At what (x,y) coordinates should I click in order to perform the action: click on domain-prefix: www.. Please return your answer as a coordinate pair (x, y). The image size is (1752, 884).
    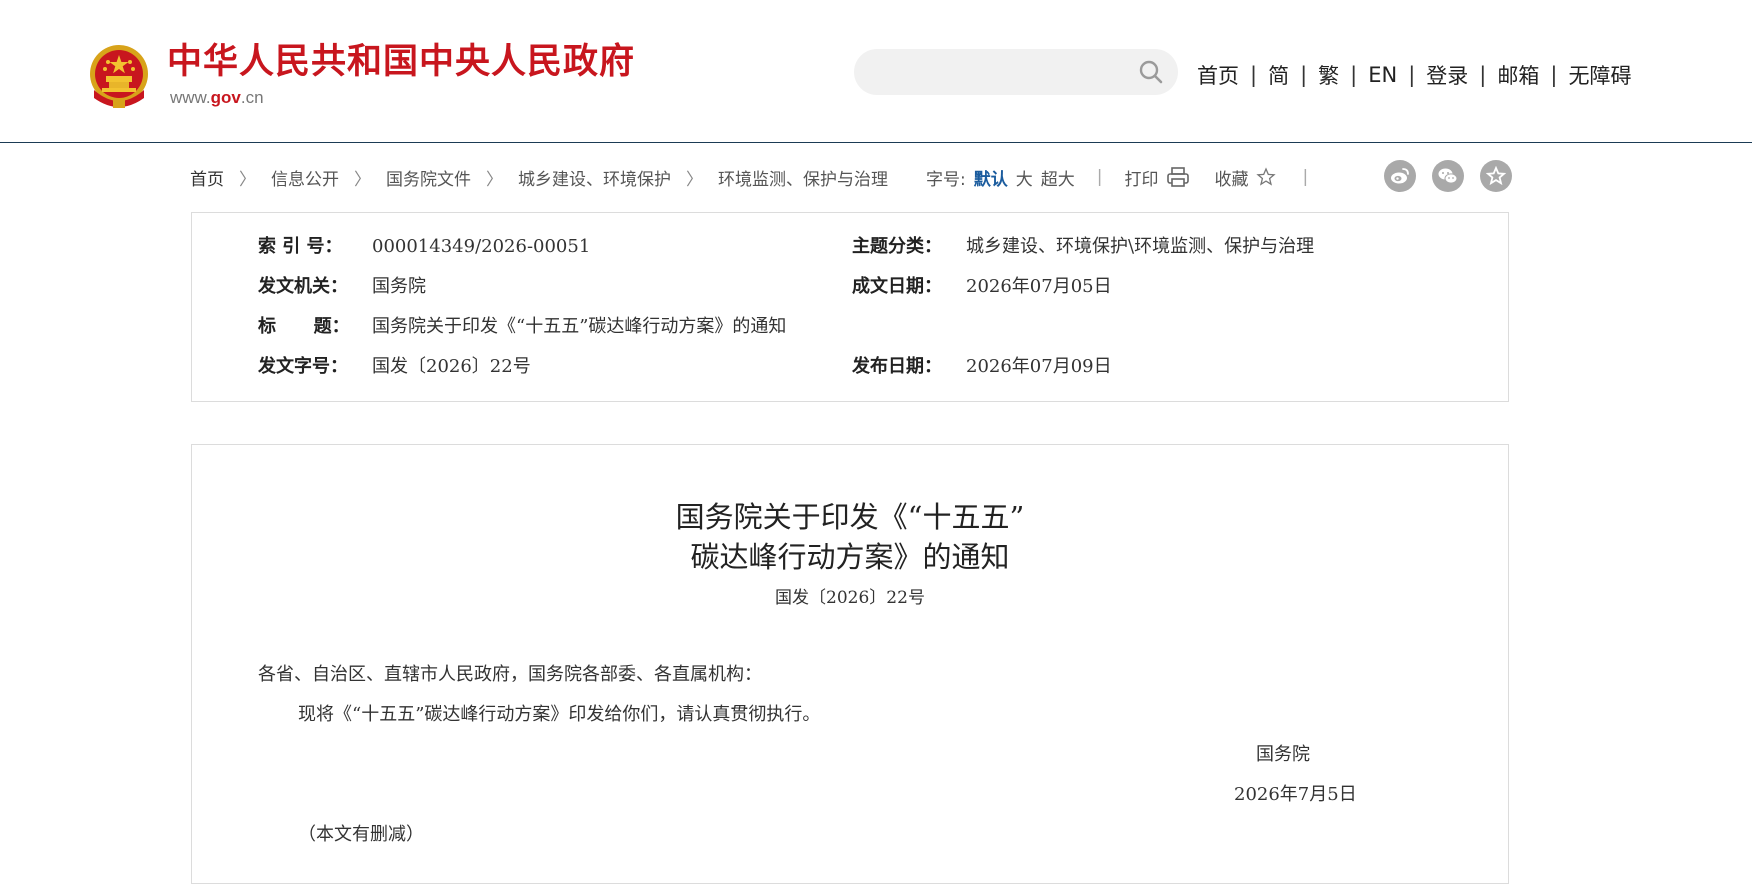
    Looking at the image, I should click on (190, 97).